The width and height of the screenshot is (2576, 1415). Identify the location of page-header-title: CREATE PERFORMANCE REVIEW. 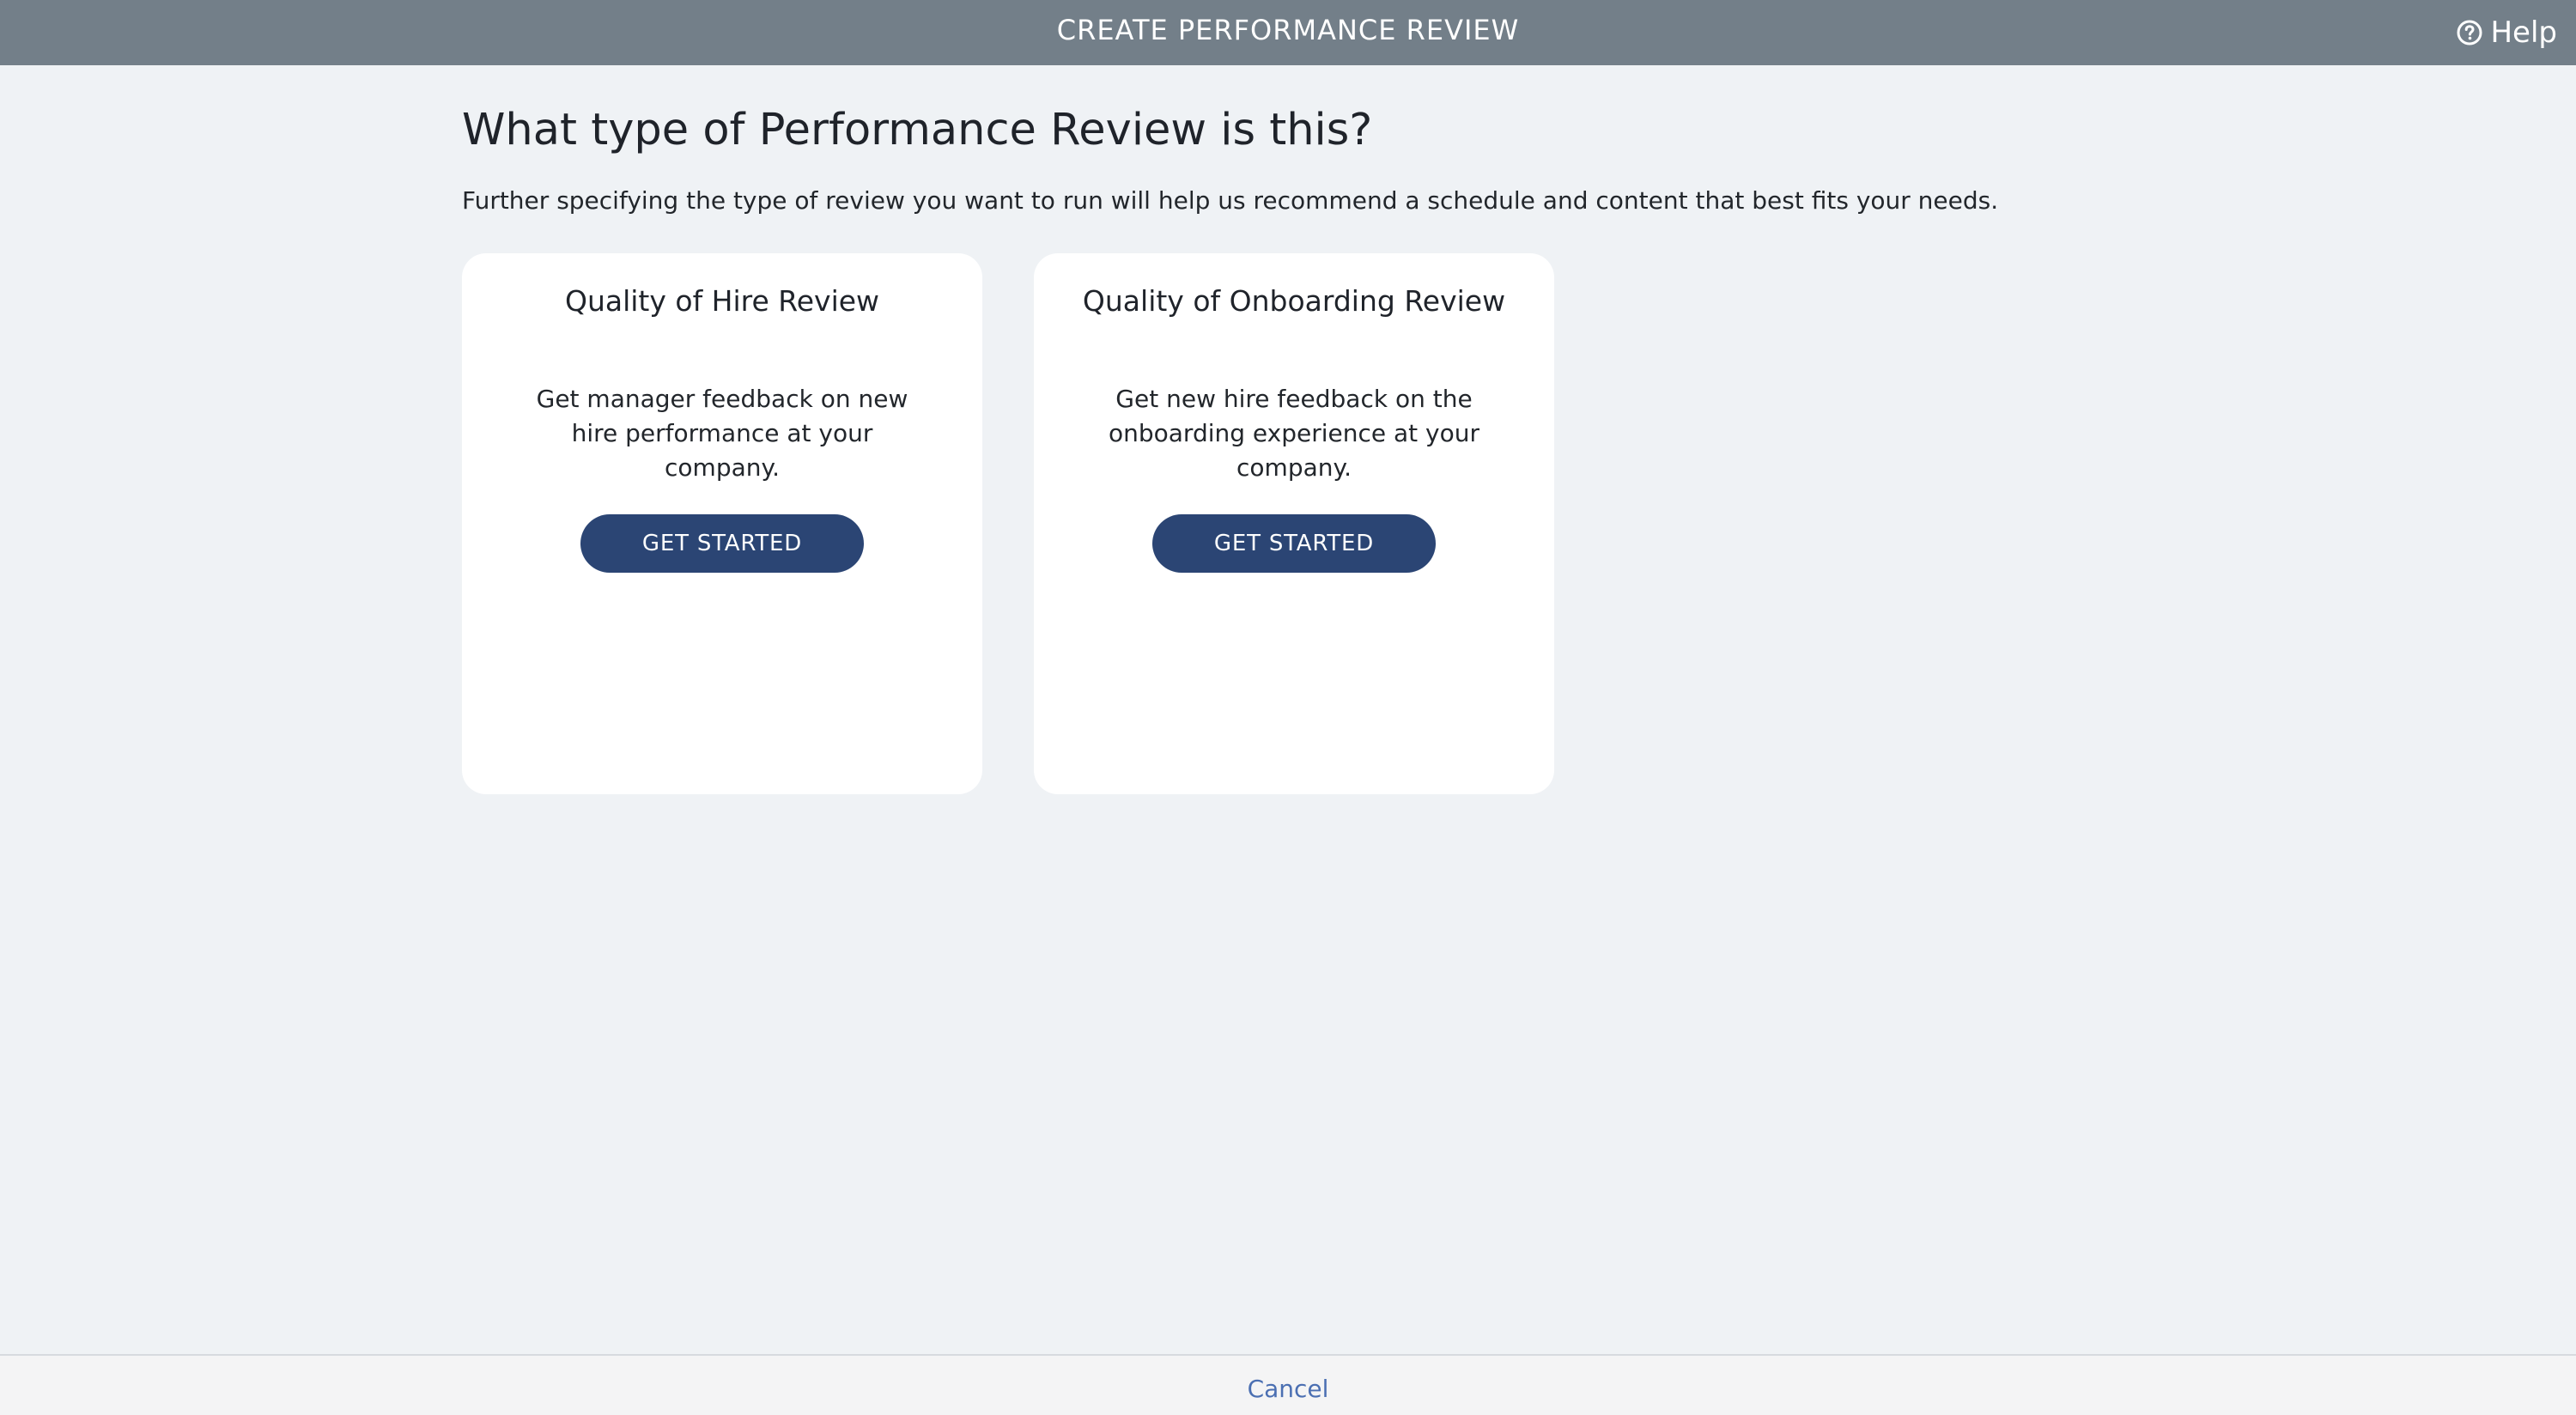
(1288, 30).